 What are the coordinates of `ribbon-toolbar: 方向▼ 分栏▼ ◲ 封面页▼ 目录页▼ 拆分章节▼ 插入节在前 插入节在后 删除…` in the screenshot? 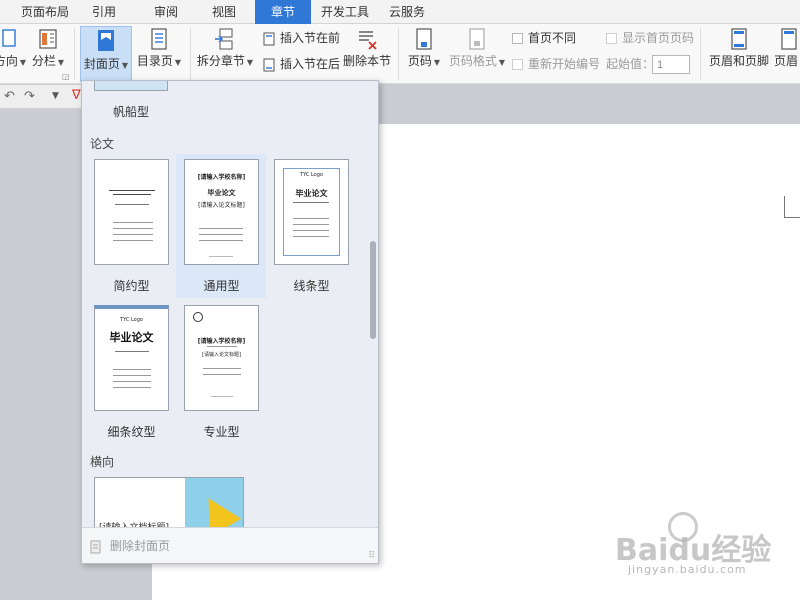 It's located at (400, 54).